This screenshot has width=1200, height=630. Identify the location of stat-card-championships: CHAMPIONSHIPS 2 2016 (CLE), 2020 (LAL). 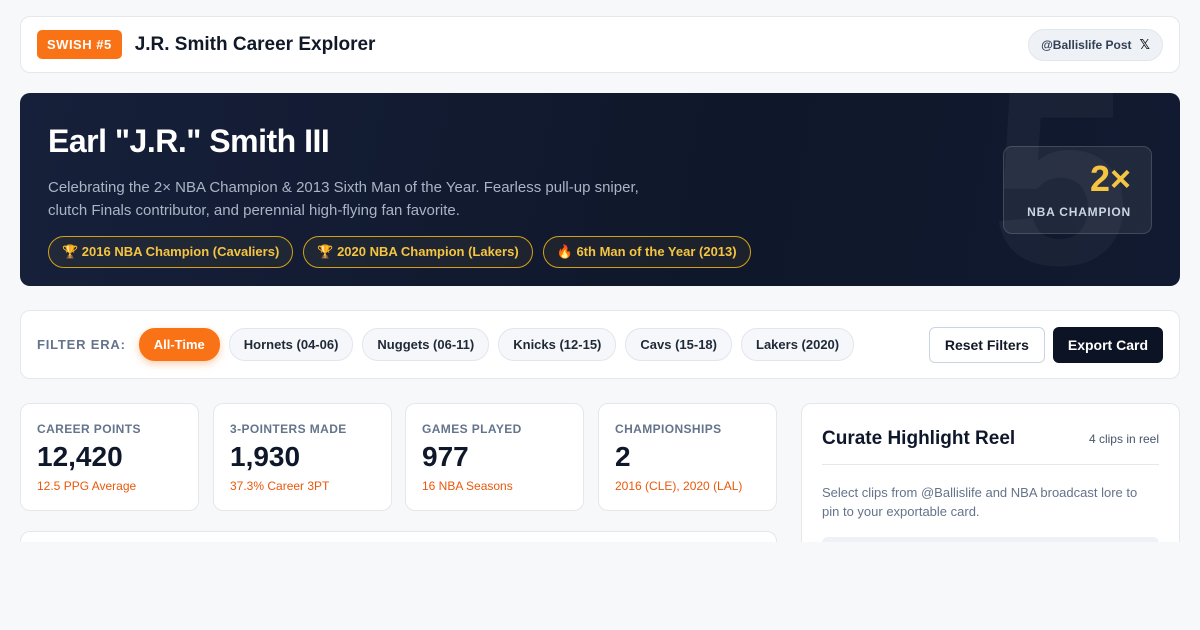
(687, 457).